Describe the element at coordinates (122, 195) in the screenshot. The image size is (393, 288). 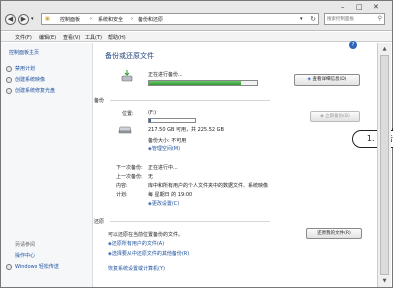
I see `schedule-label: 计划:` at that location.